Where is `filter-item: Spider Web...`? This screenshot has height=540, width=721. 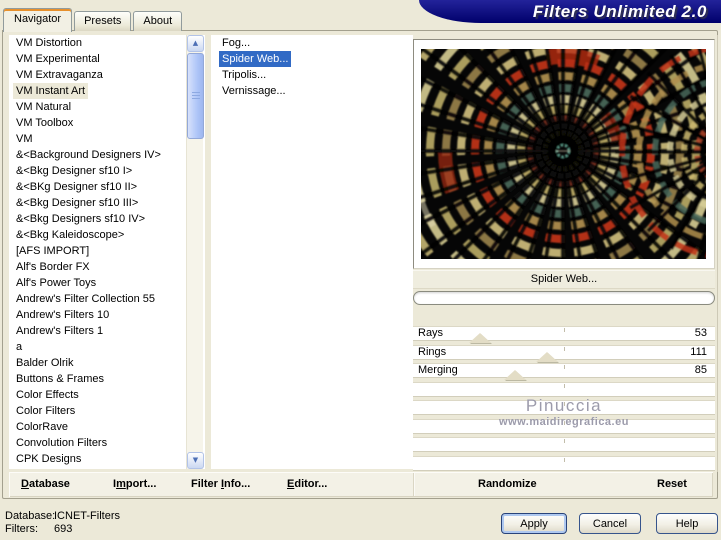
filter-item: Spider Web... is located at coordinates (312, 59).